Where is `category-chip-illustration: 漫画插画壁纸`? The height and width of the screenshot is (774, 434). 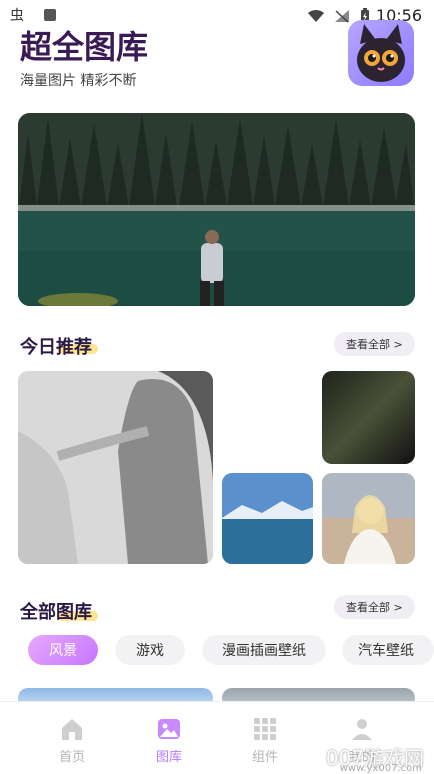
category-chip-illustration: 漫画插画壁纸 is located at coordinates (264, 650).